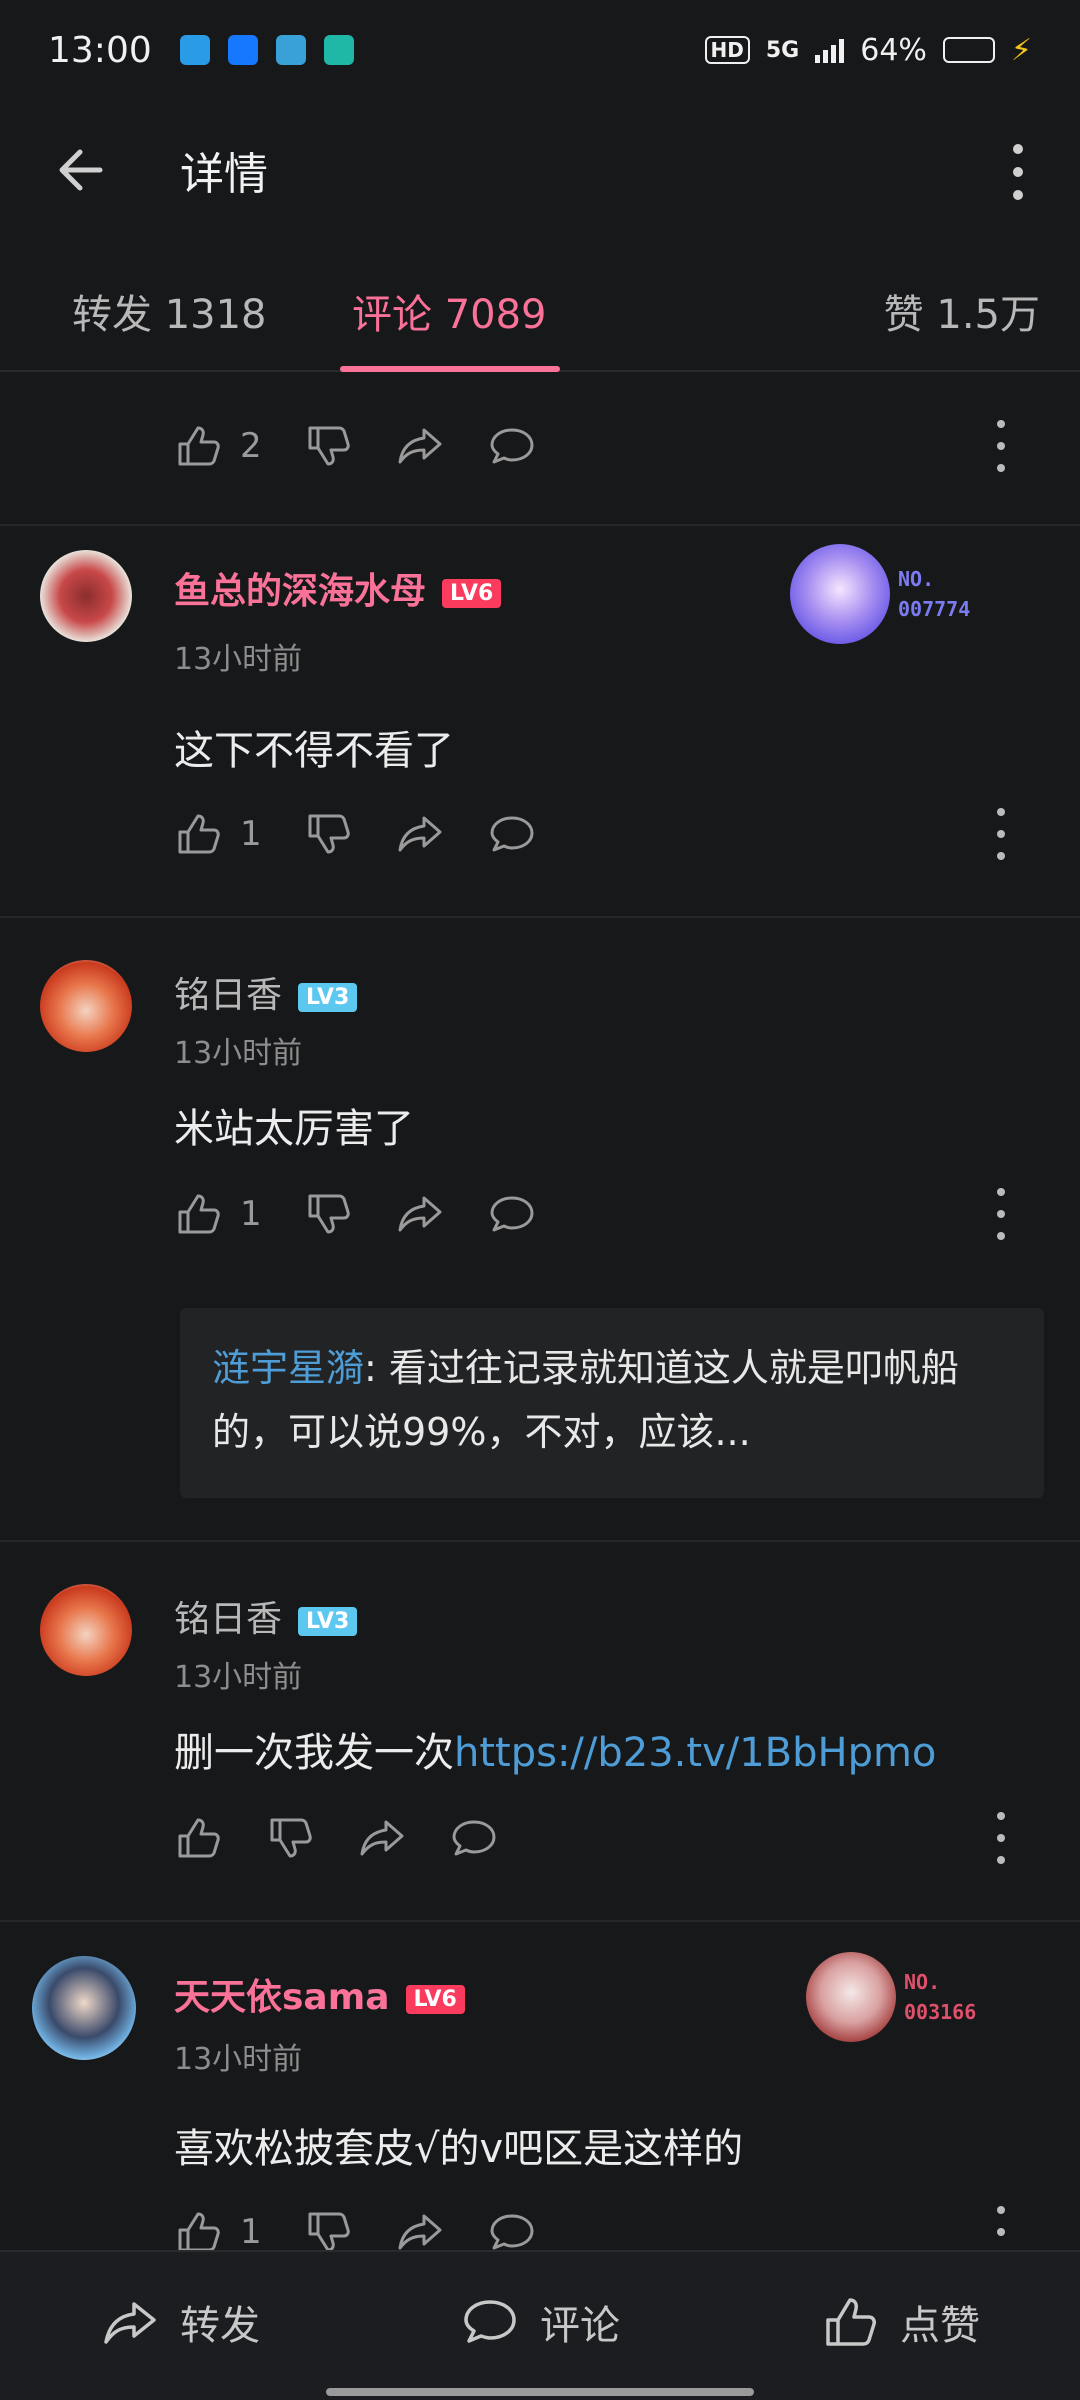 The width and height of the screenshot is (1080, 2400). I want to click on telegram-icon, so click(194, 50).